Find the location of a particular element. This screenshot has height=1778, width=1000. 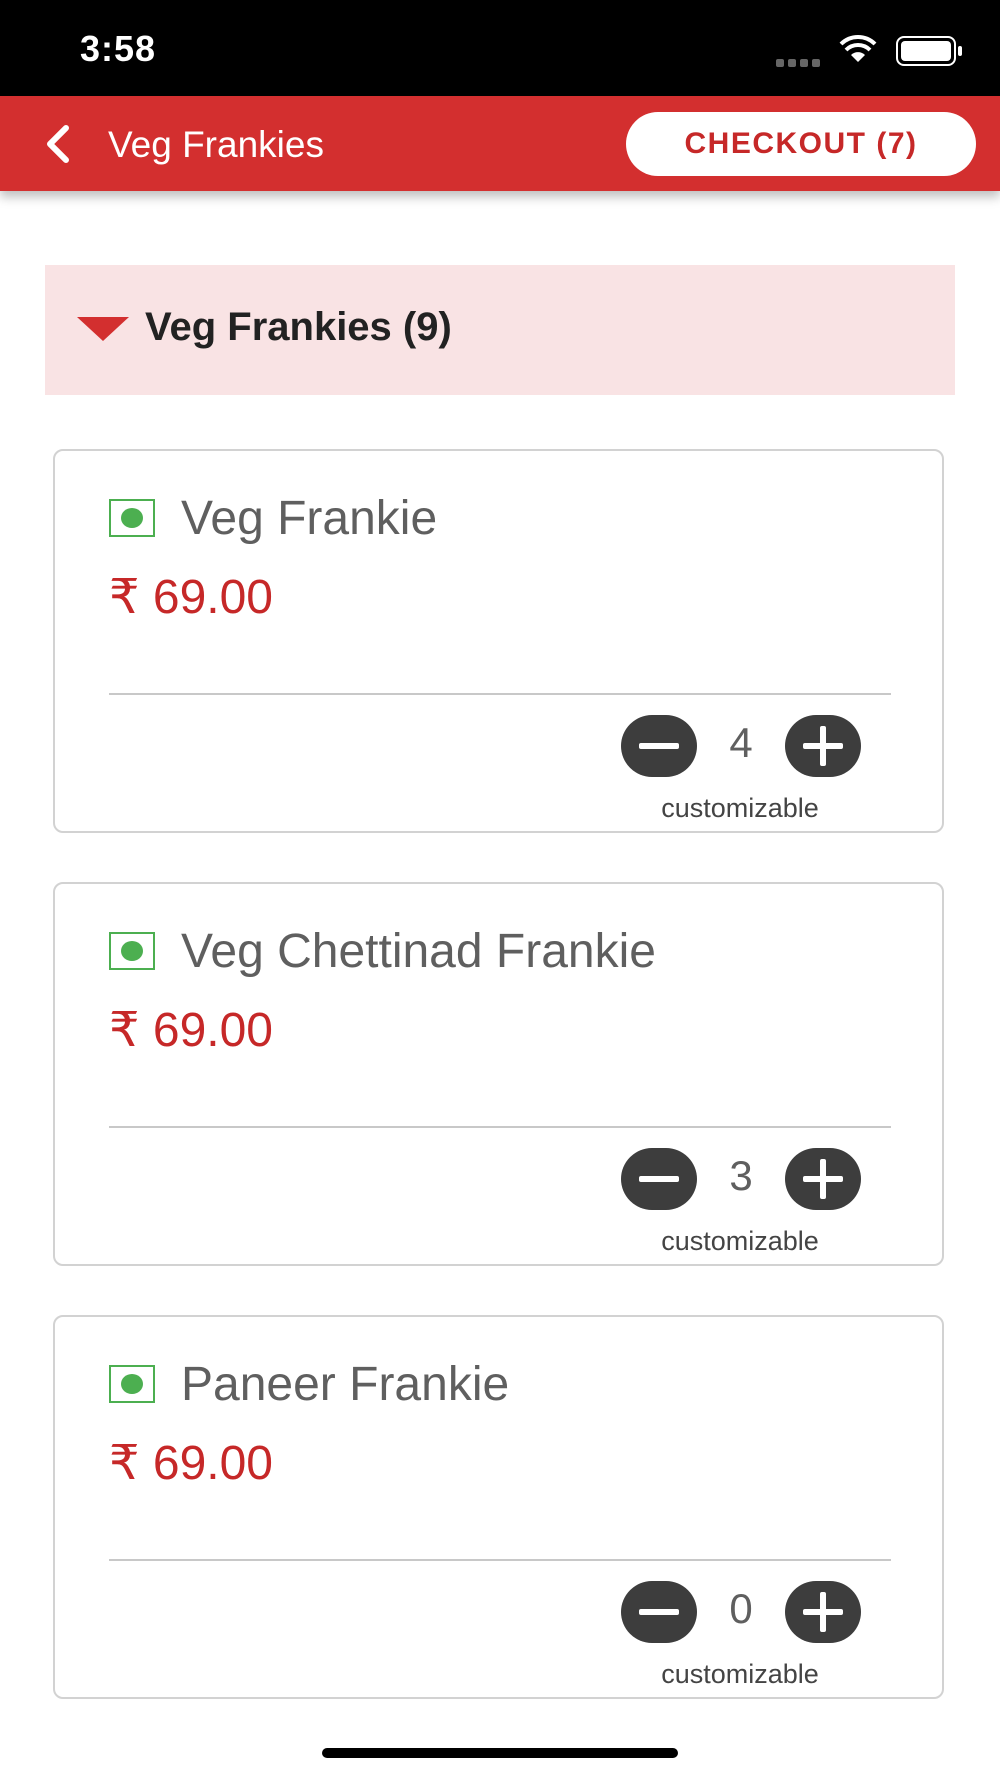

quantity-value: 3 is located at coordinates (741, 1175).